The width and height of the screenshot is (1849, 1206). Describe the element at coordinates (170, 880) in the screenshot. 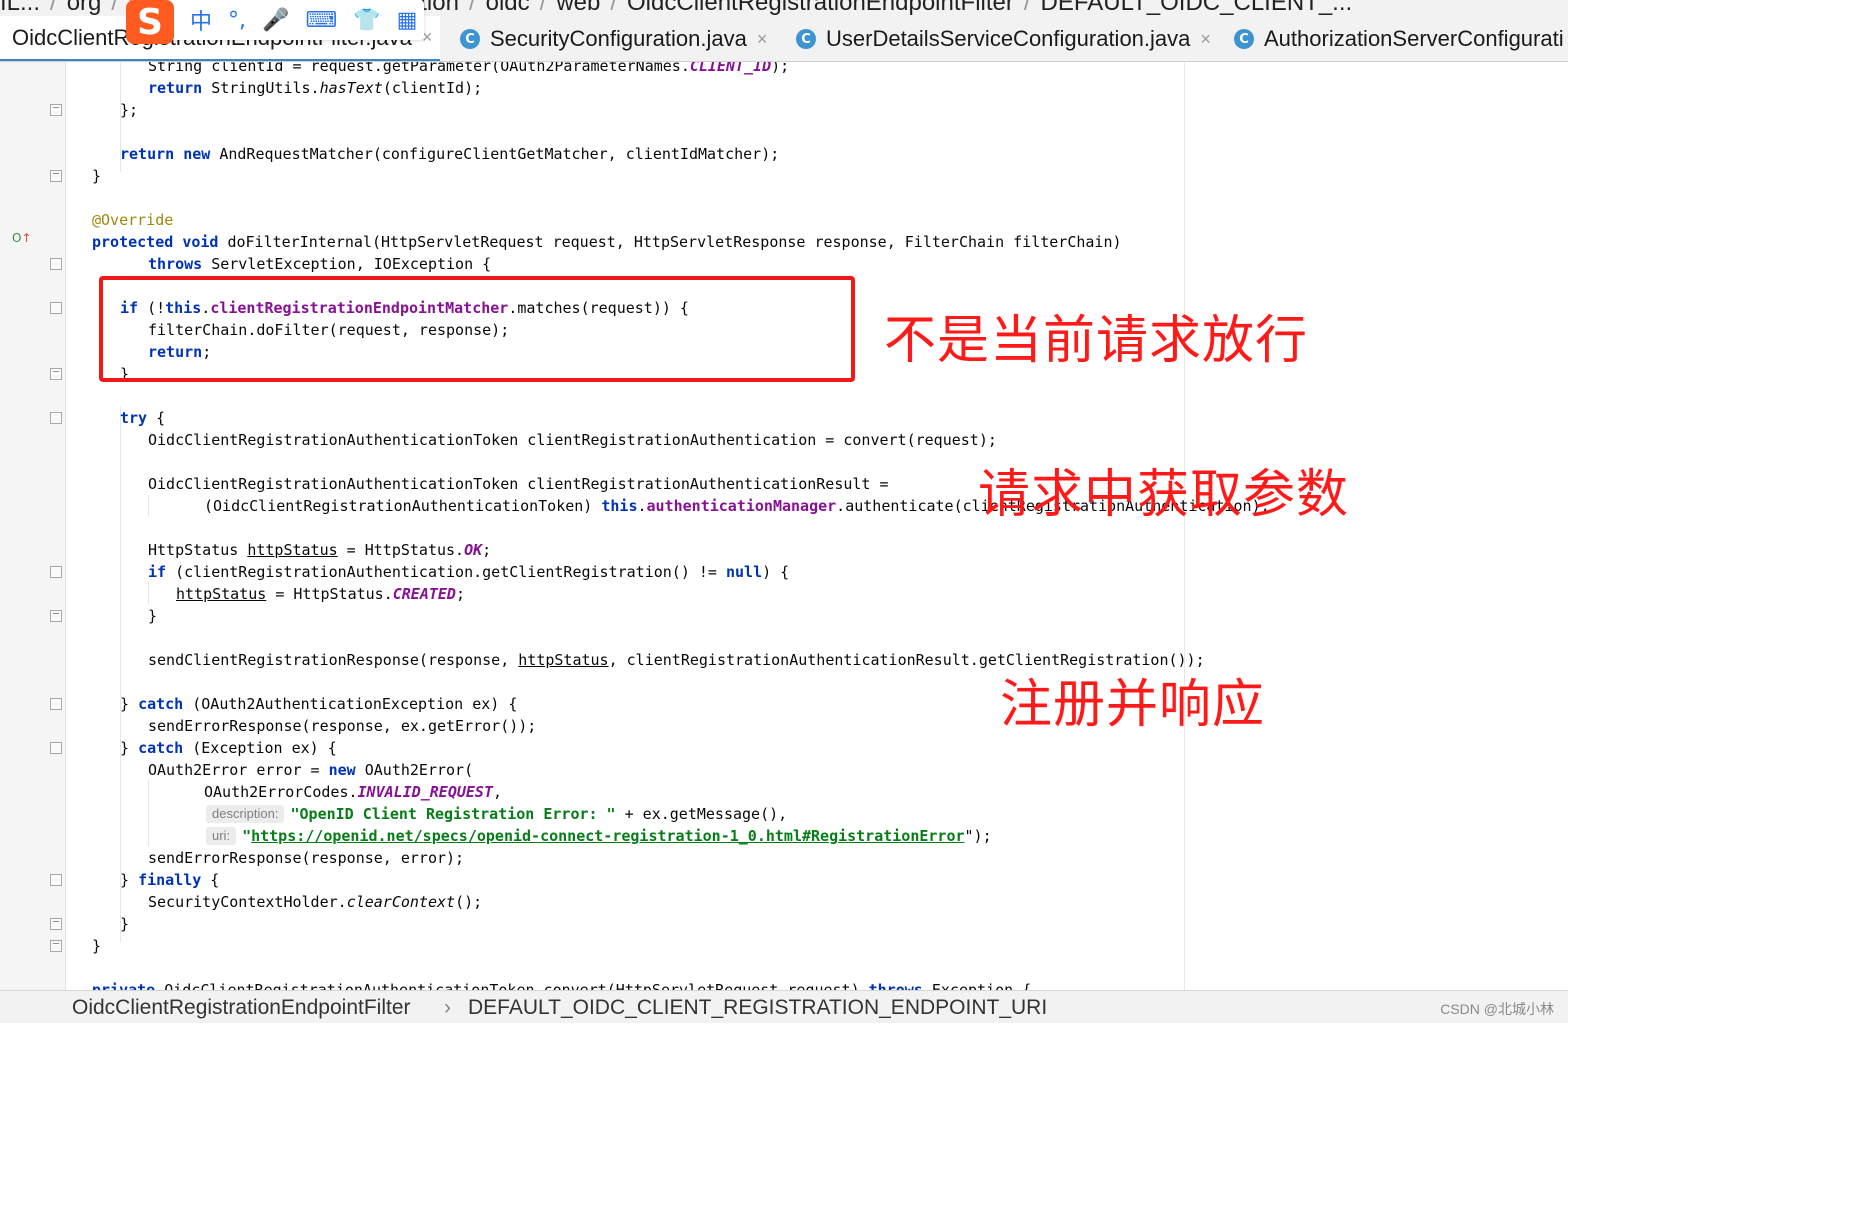

I see `code-line: } finally {` at that location.